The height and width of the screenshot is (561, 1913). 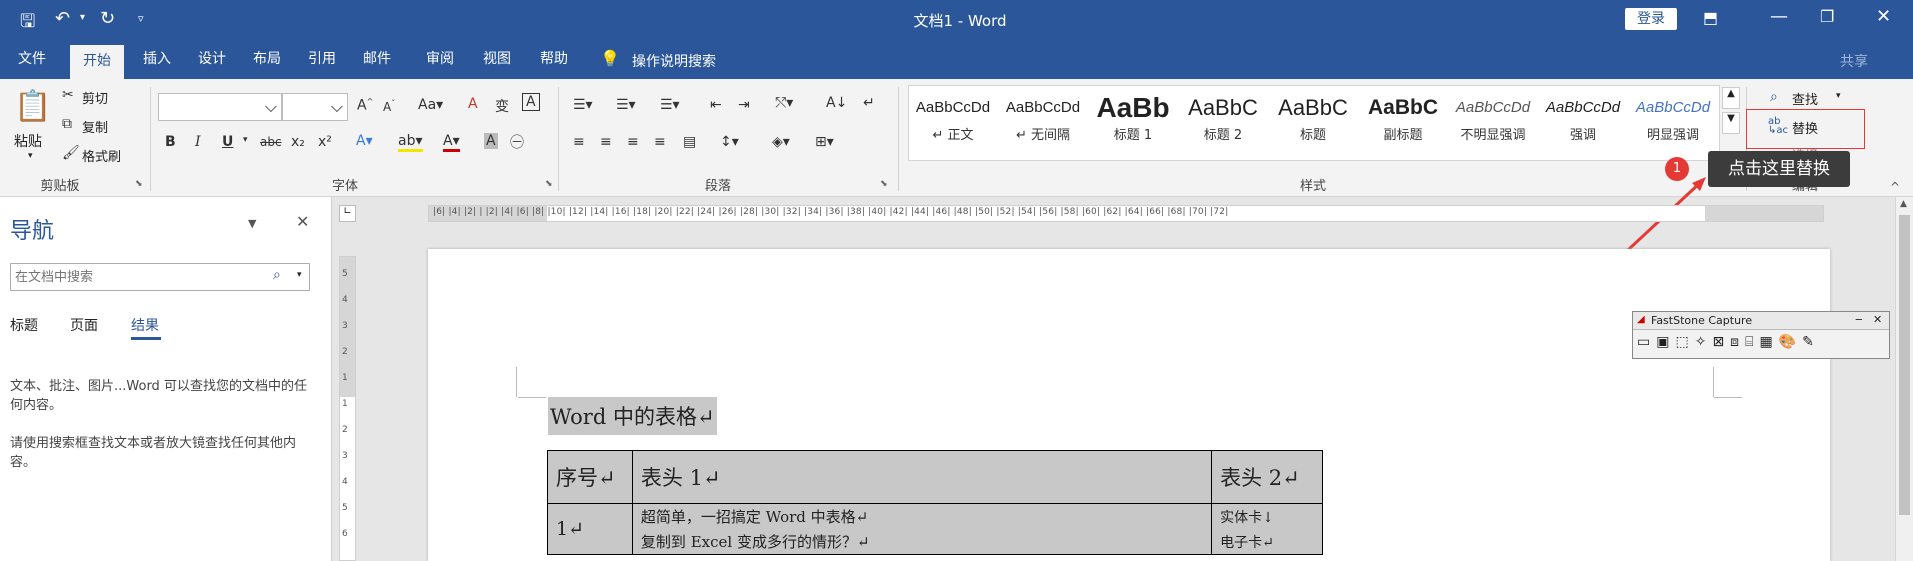 I want to click on style-subtitle: AaBbC 副标题, so click(x=1403, y=122).